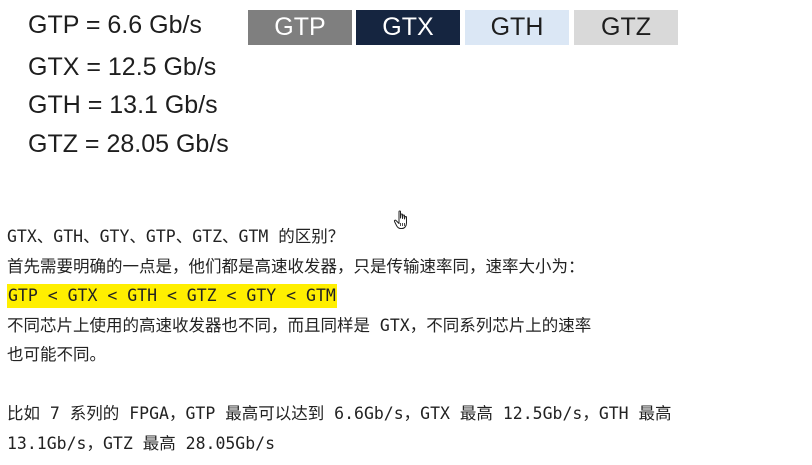  I want to click on tag-gtx: GTX, so click(408, 27).